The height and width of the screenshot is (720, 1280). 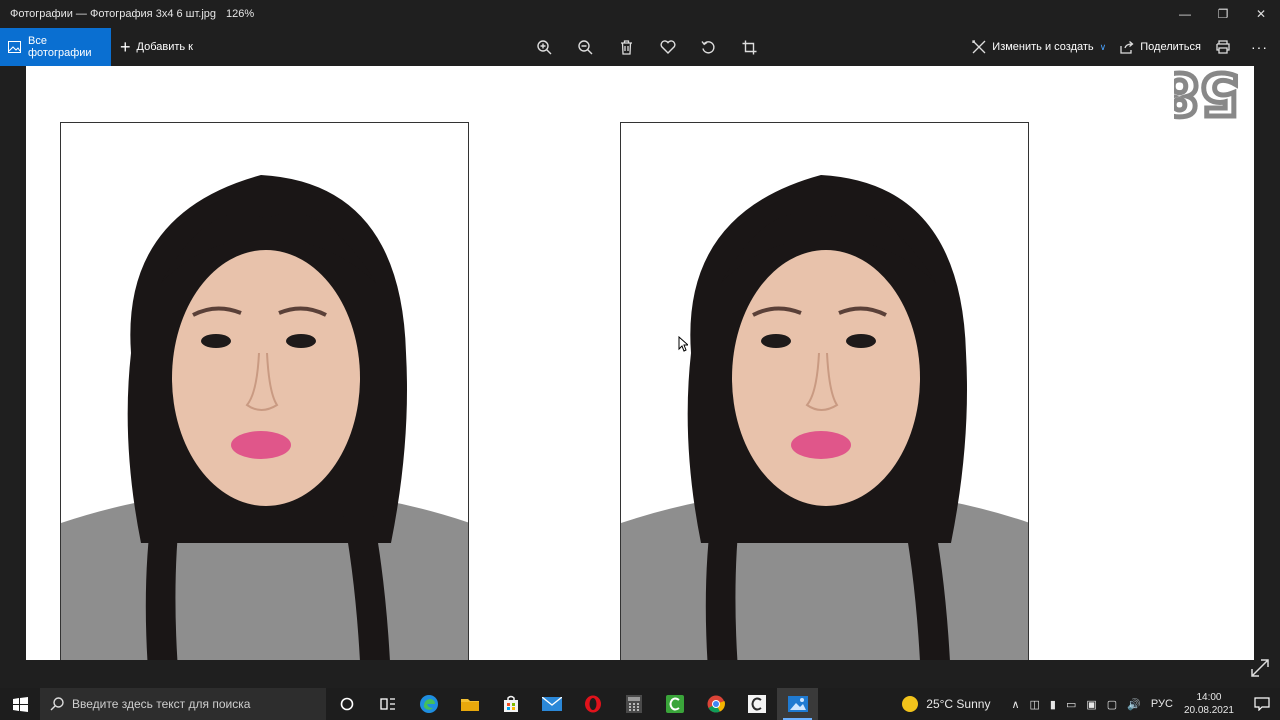 What do you see at coordinates (161, 704) in the screenshot?
I see `search-placeholder: Введите здесь текст для поиска` at bounding box center [161, 704].